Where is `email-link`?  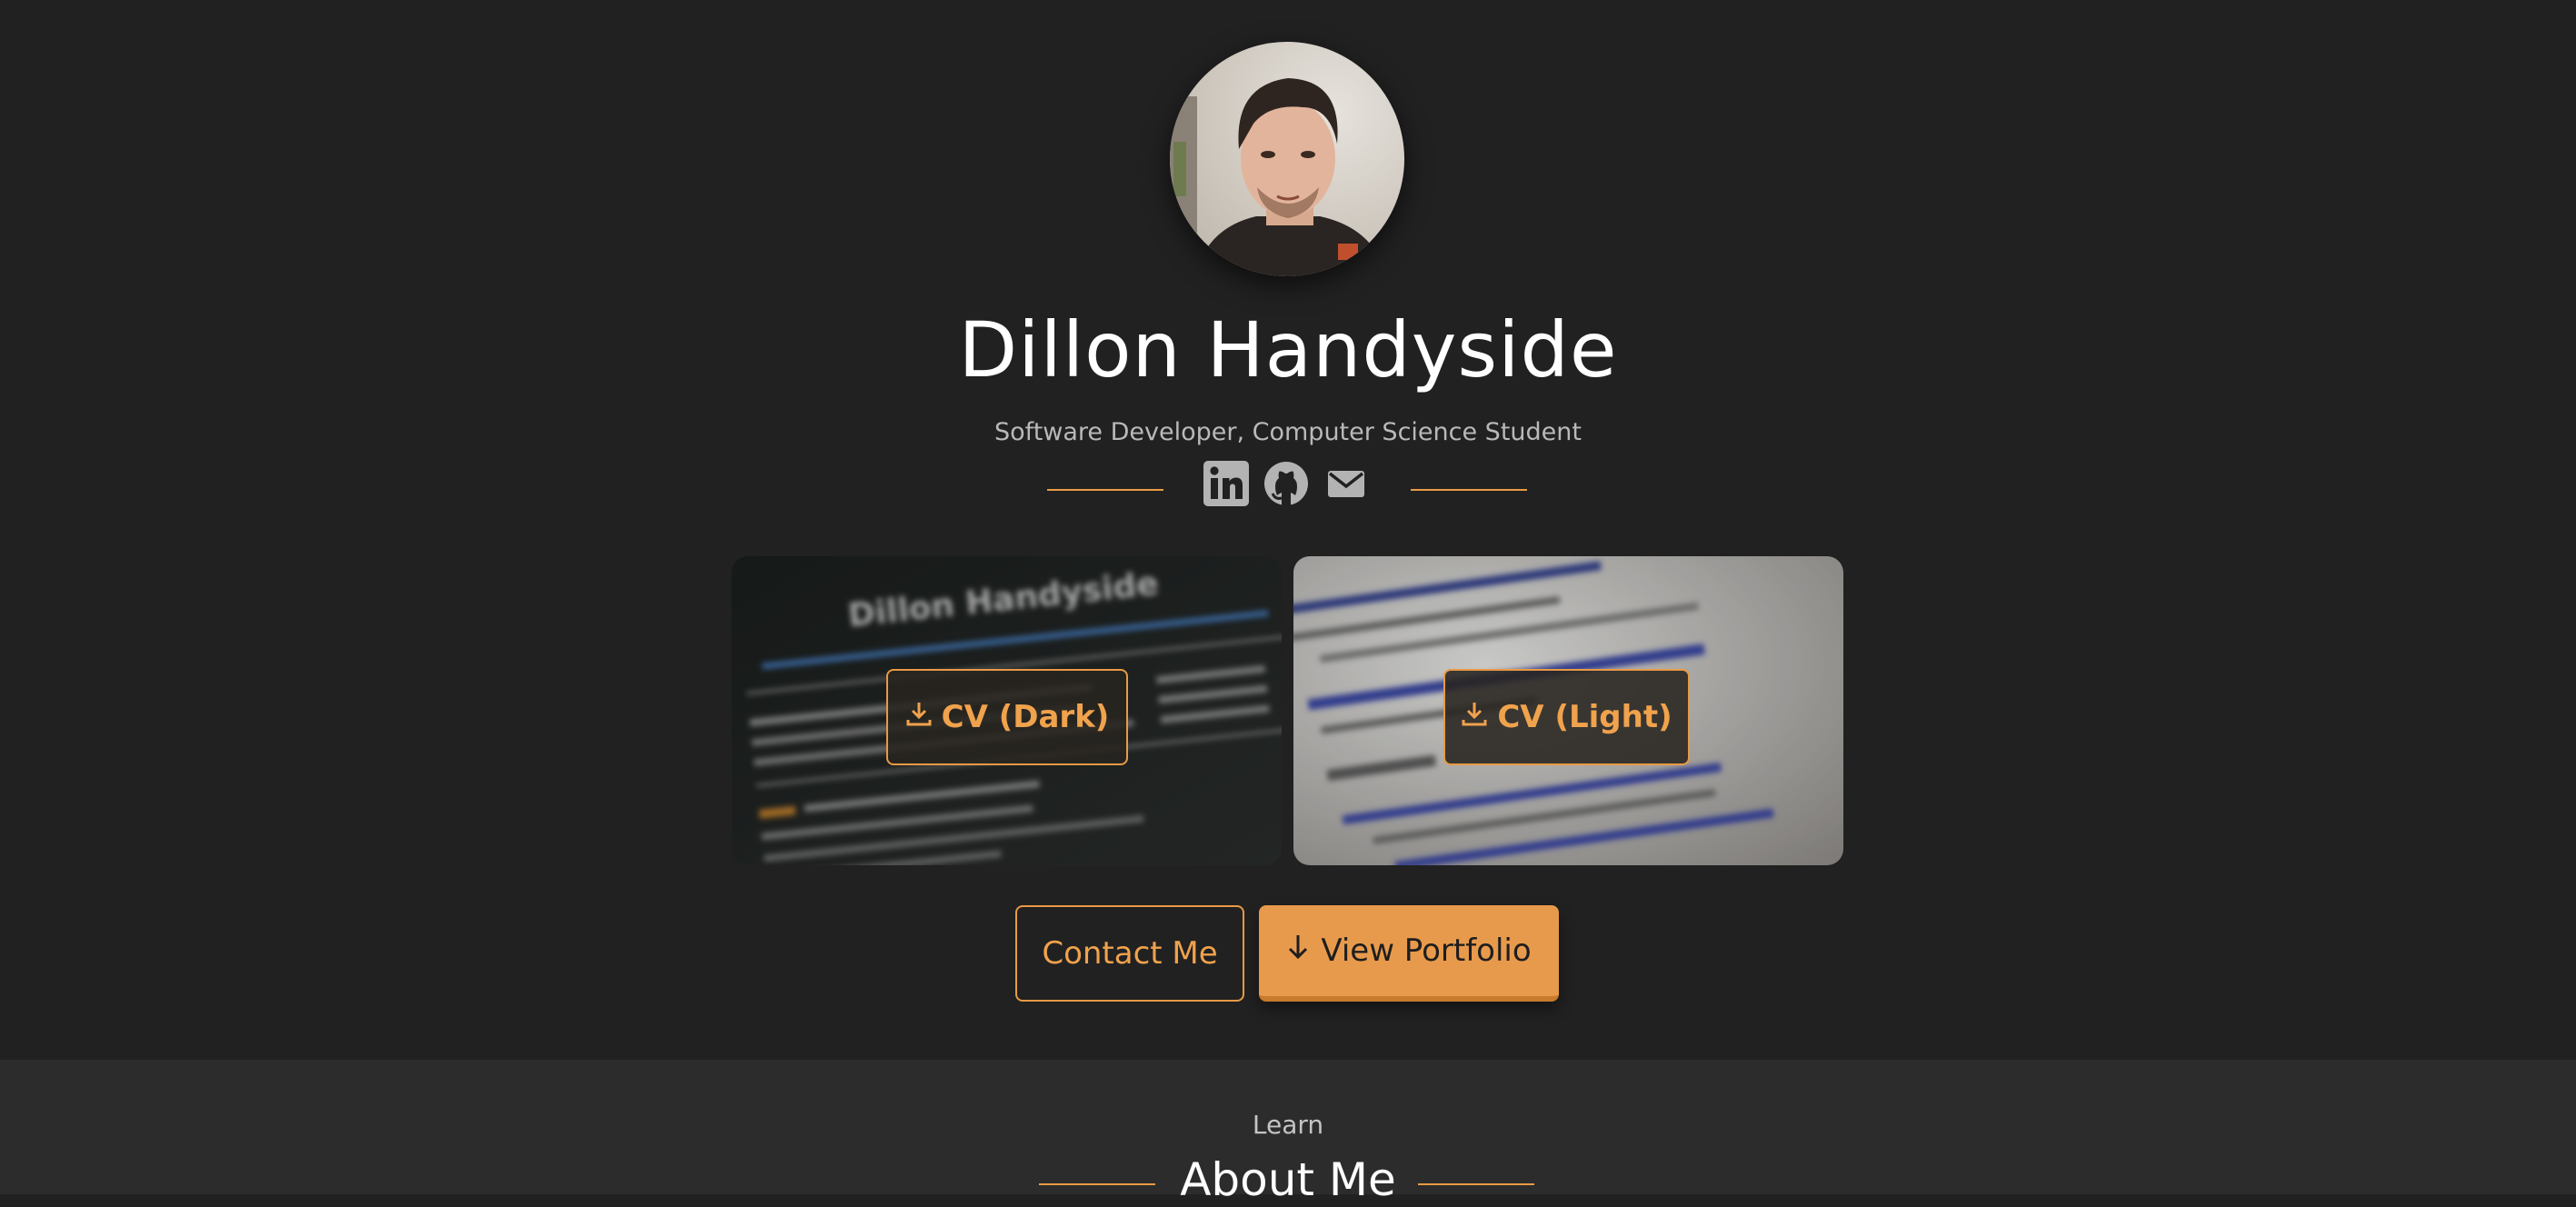
email-link is located at coordinates (1346, 485).